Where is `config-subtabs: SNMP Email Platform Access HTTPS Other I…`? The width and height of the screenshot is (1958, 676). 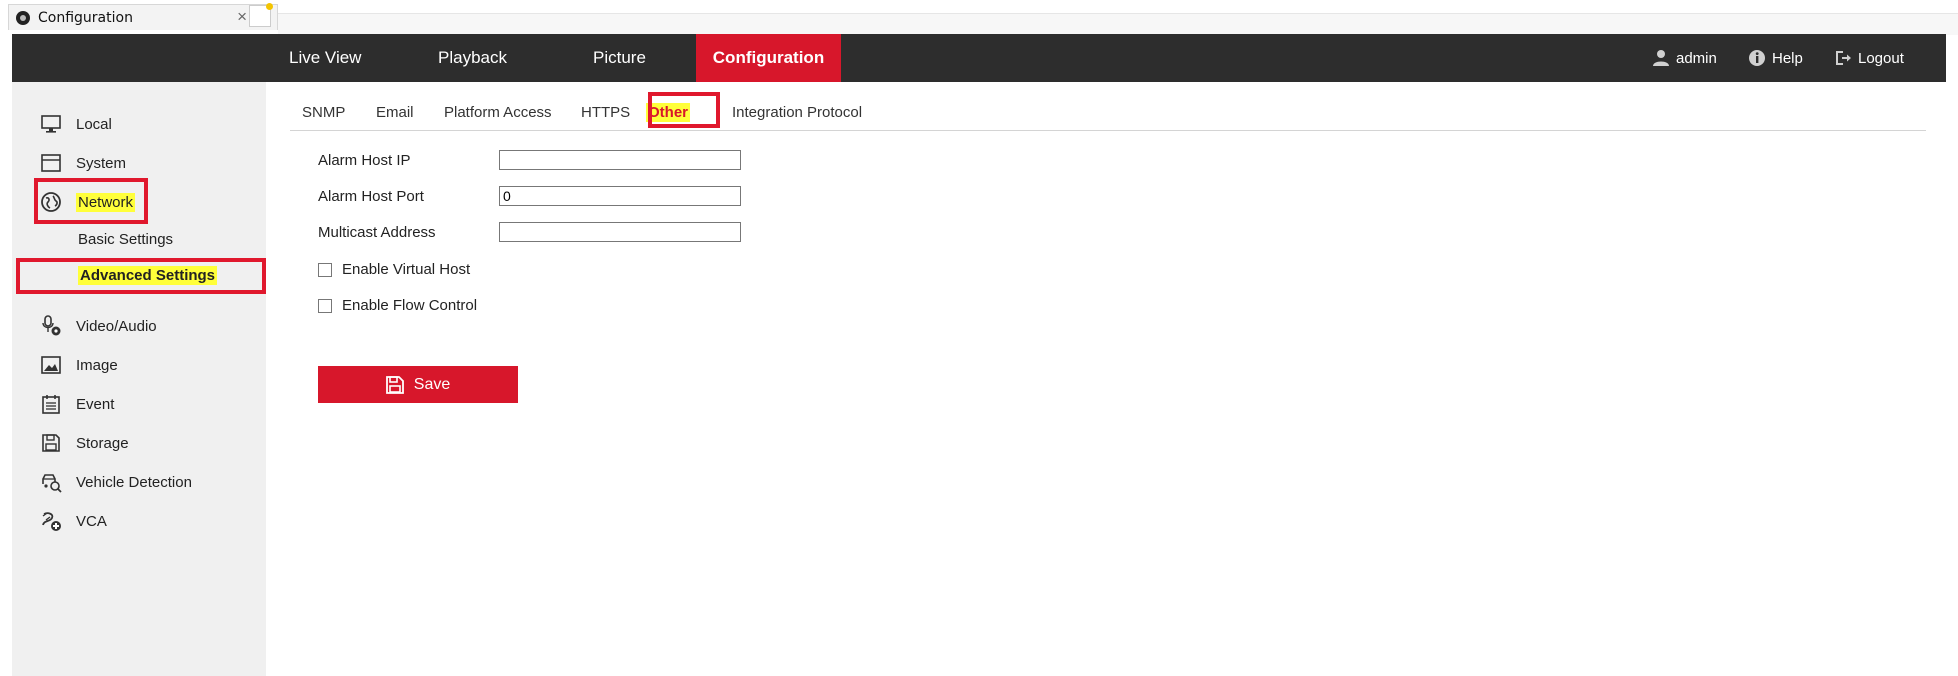
config-subtabs: SNMP Email Platform Access HTTPS Other I… is located at coordinates (1108, 111).